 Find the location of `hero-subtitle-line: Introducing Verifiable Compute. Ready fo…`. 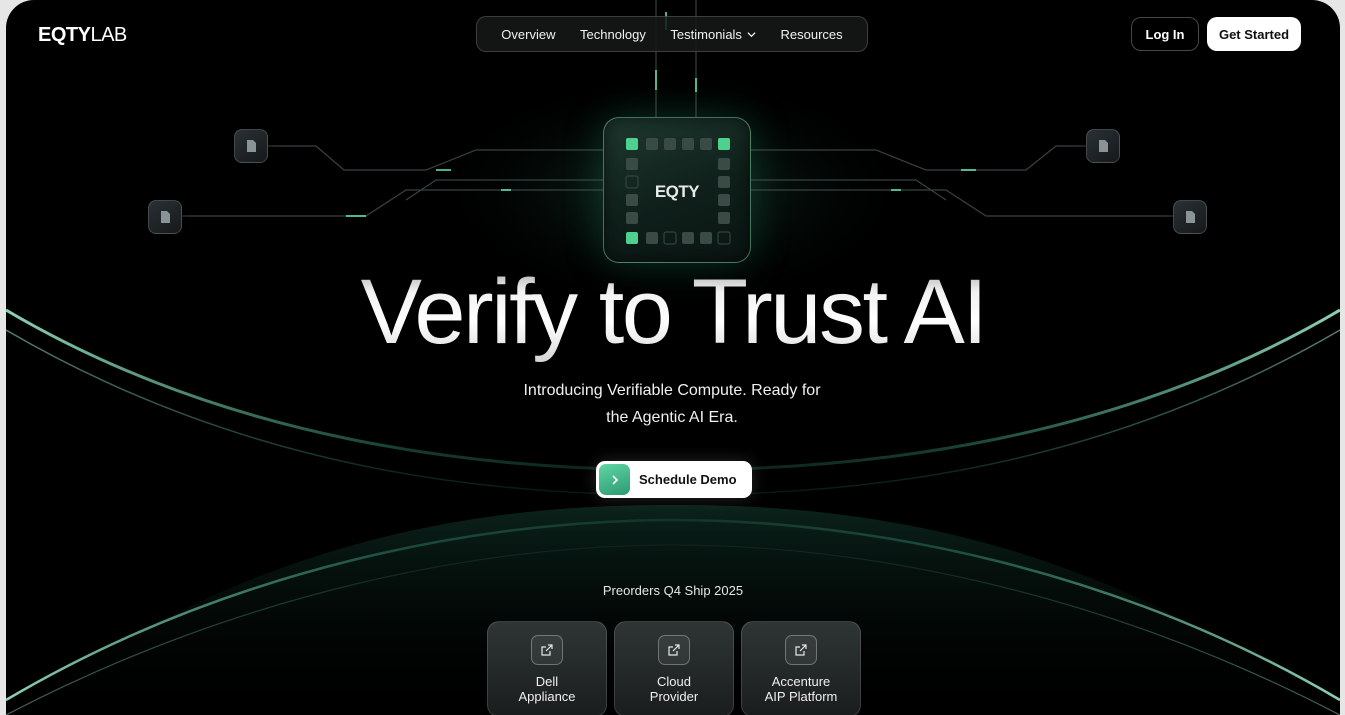

hero-subtitle-line: Introducing Verifiable Compute. Ready fo… is located at coordinates (672, 390).